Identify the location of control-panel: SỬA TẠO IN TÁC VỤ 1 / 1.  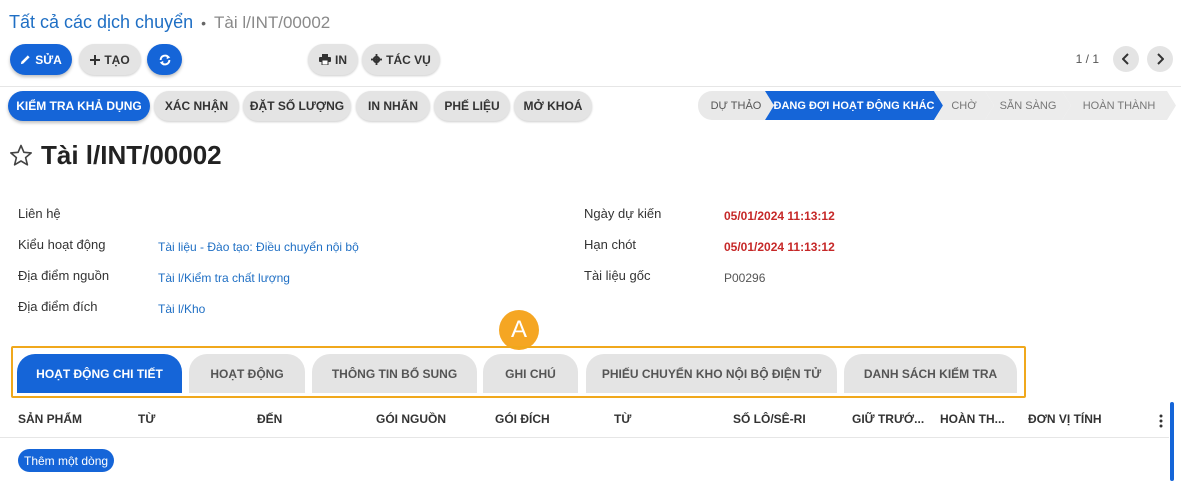
(591, 60).